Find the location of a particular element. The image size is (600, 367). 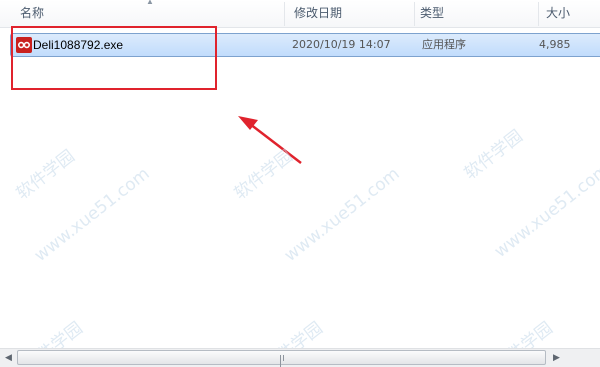

horizontal-scrollbar: ◀ ▶ is located at coordinates (300, 357).